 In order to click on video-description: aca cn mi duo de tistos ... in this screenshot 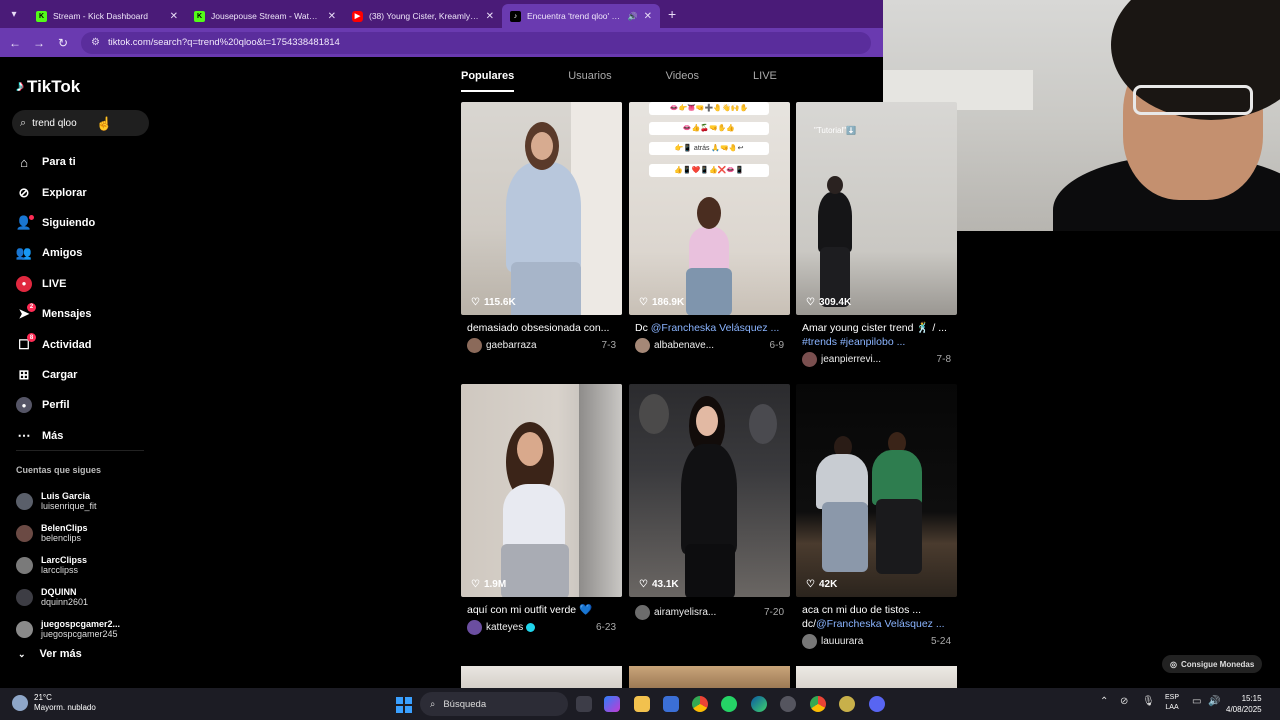, I will do `click(876, 610)`.